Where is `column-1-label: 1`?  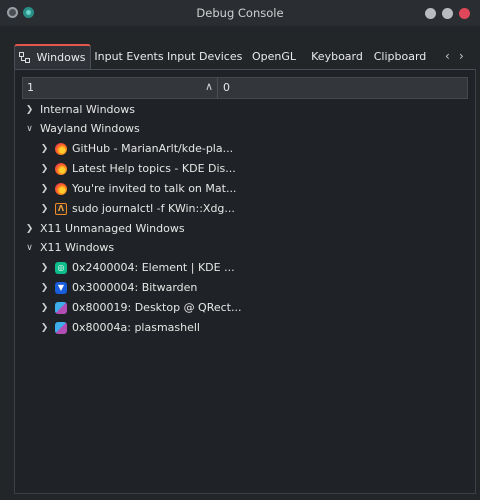
column-1-label: 1 is located at coordinates (30, 87).